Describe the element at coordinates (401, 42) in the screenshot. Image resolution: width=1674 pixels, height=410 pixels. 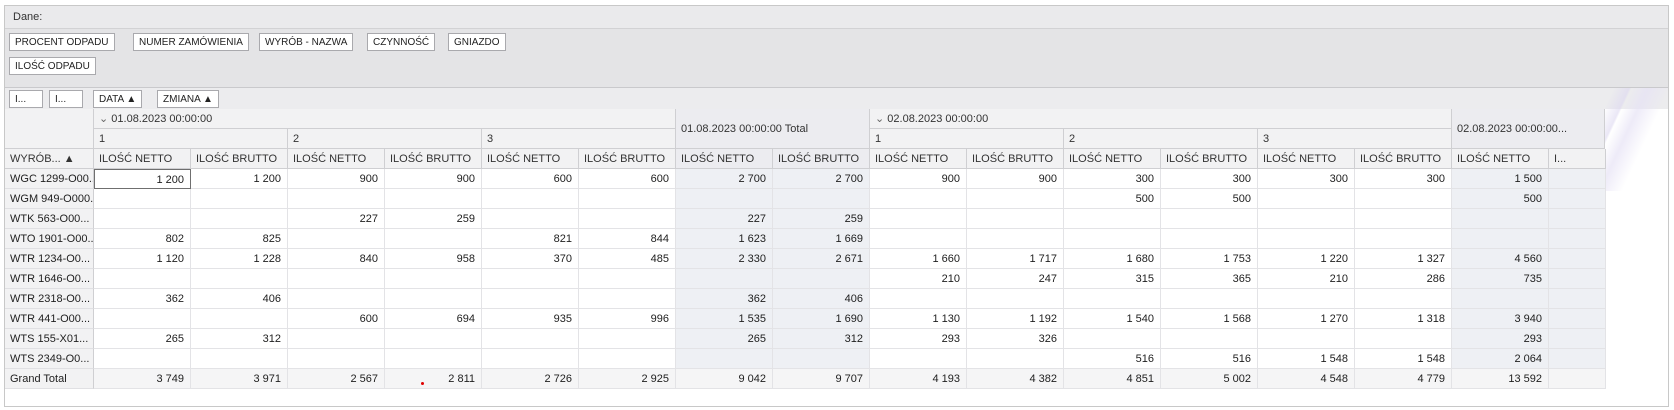
I see `filter-field-czynnosc: CZYNNOŚĆ` at that location.